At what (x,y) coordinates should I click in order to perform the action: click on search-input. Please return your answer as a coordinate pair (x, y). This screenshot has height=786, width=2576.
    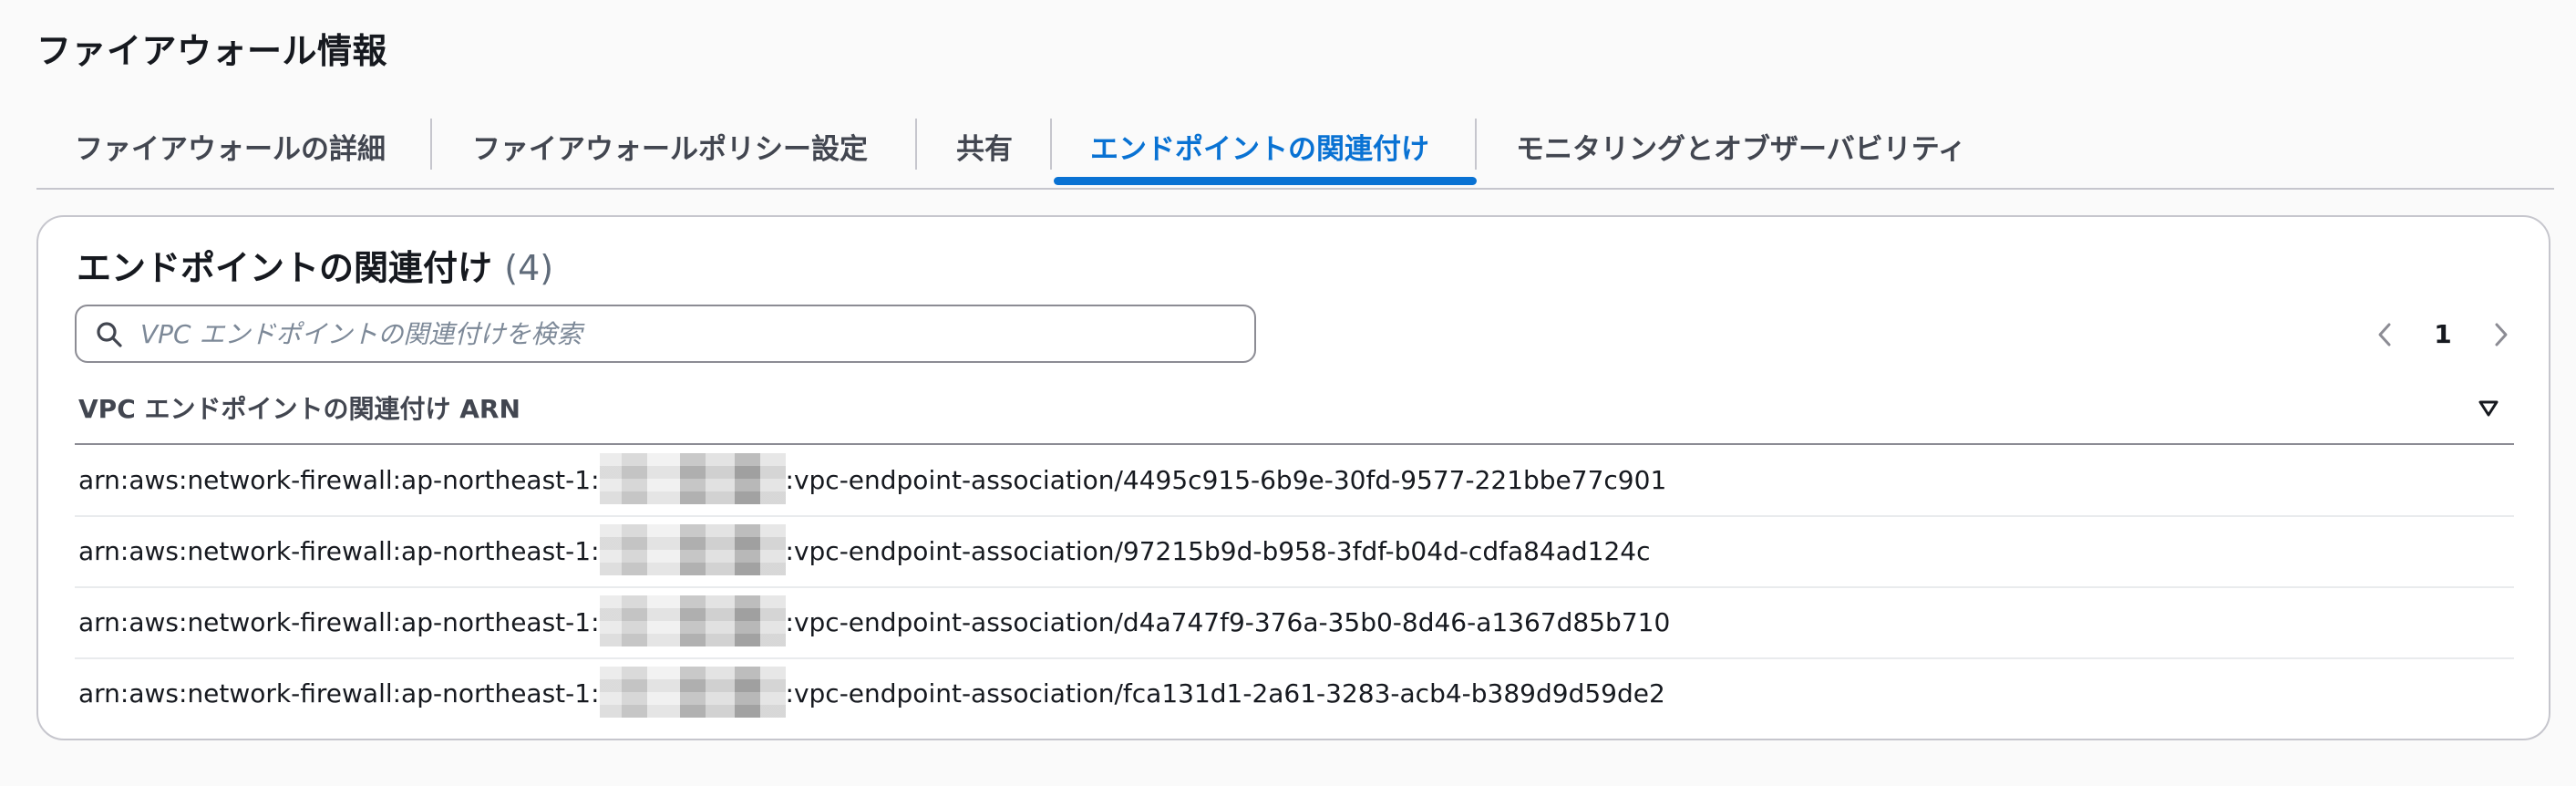
    Looking at the image, I should click on (687, 334).